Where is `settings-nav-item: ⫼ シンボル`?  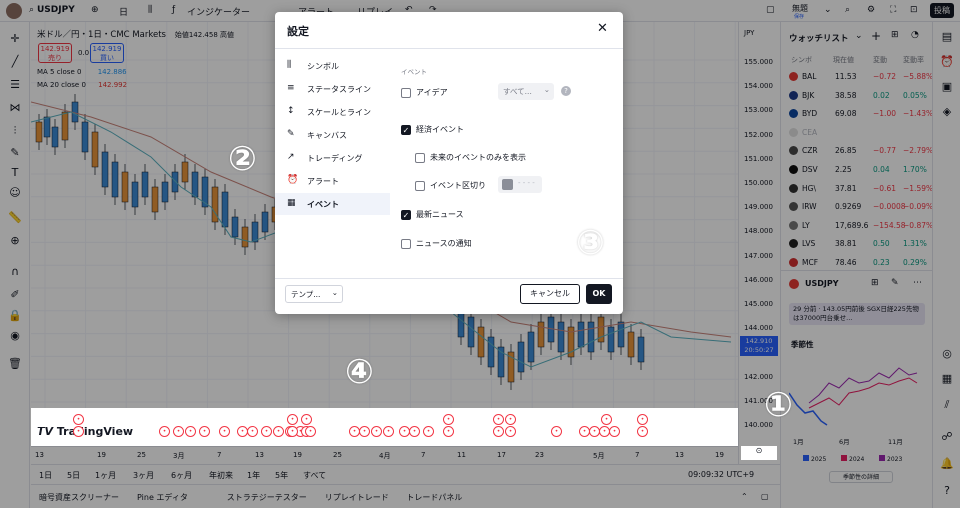 settings-nav-item: ⫼ シンボル is located at coordinates (332, 66).